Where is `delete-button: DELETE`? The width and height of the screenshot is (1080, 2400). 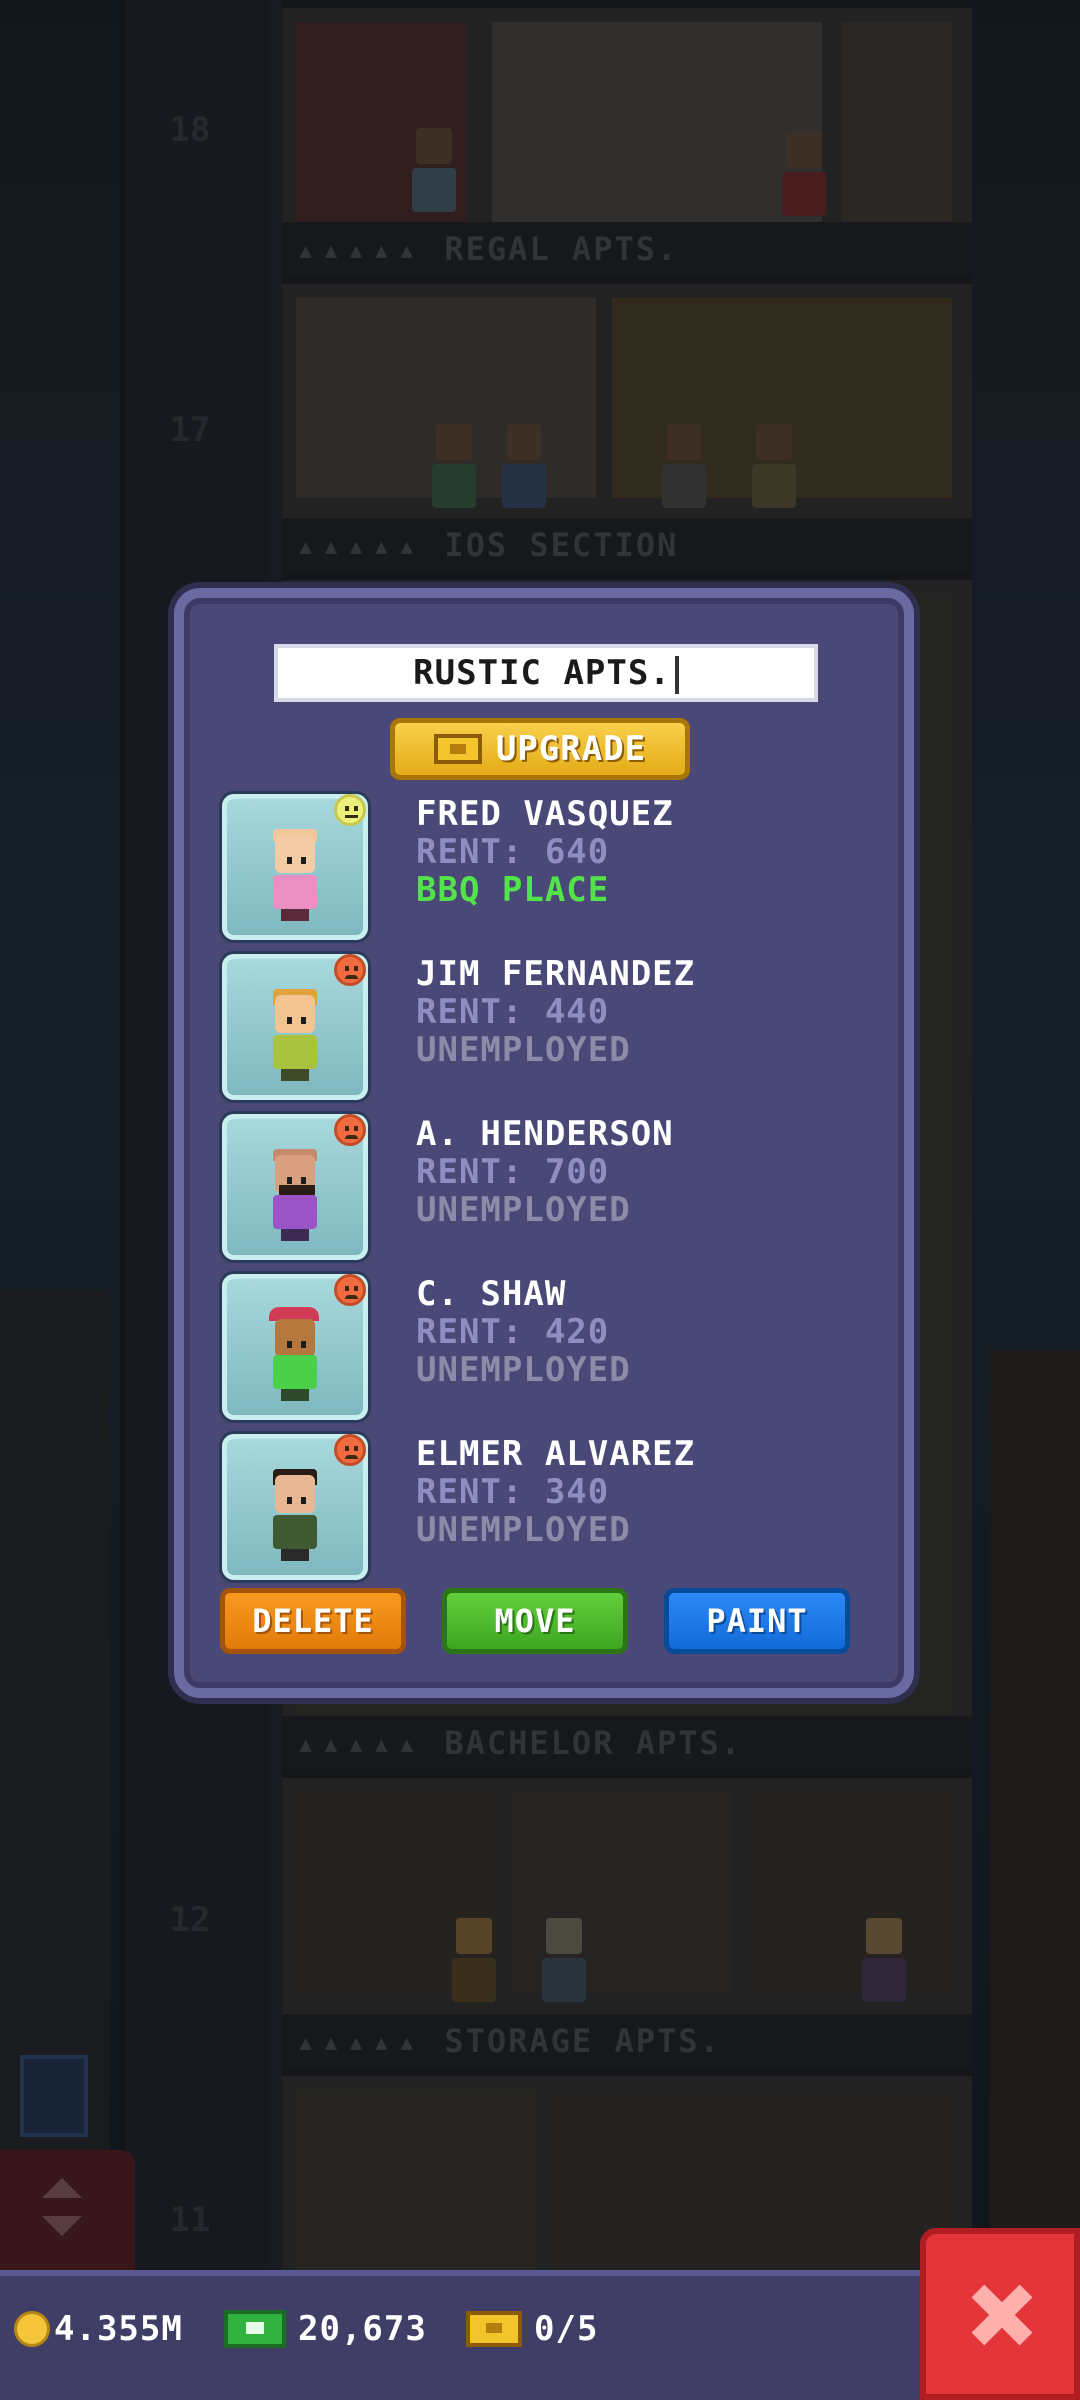
delete-button: DELETE is located at coordinates (313, 1621).